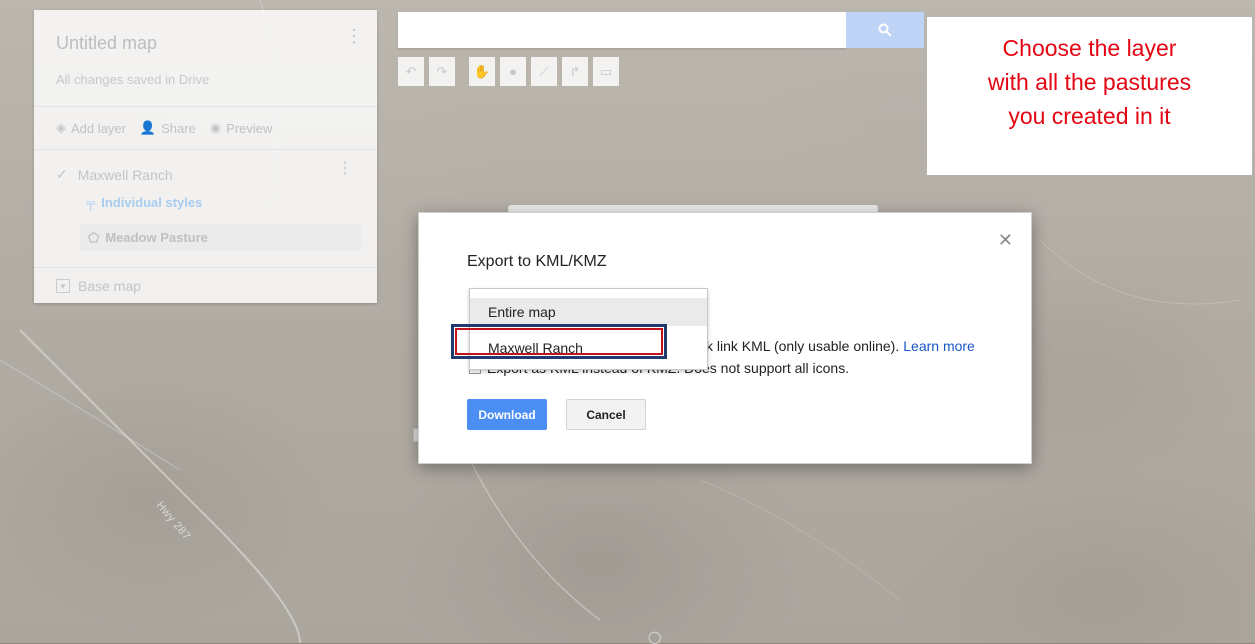 This screenshot has height=644, width=1255. I want to click on cancel-button: Cancel, so click(606, 414).